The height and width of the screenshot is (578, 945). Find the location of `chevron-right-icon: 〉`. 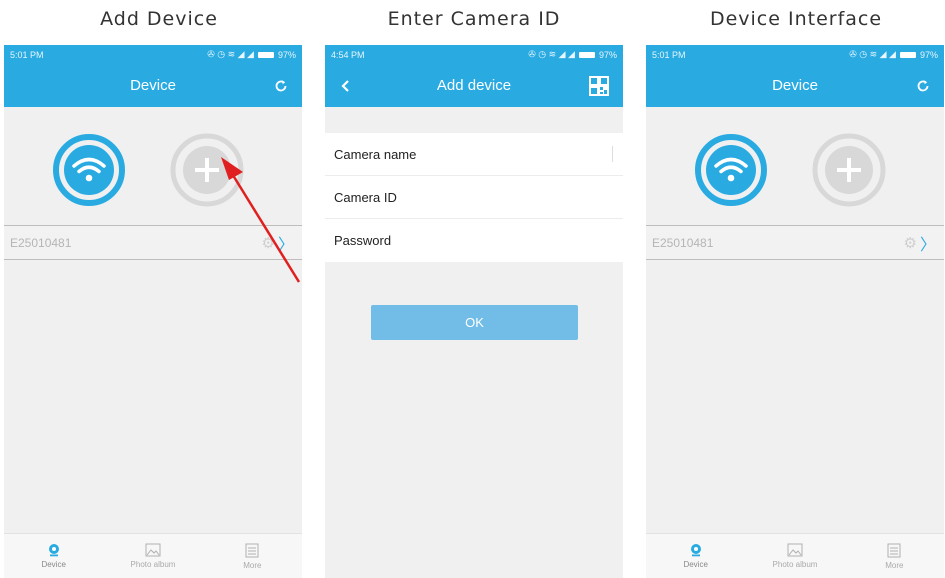

chevron-right-icon: 〉 is located at coordinates (928, 243).